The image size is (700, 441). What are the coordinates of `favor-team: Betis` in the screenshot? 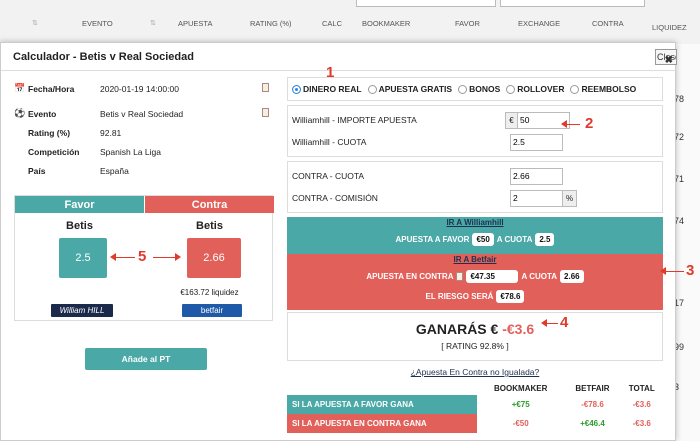 It's located at (79, 226).